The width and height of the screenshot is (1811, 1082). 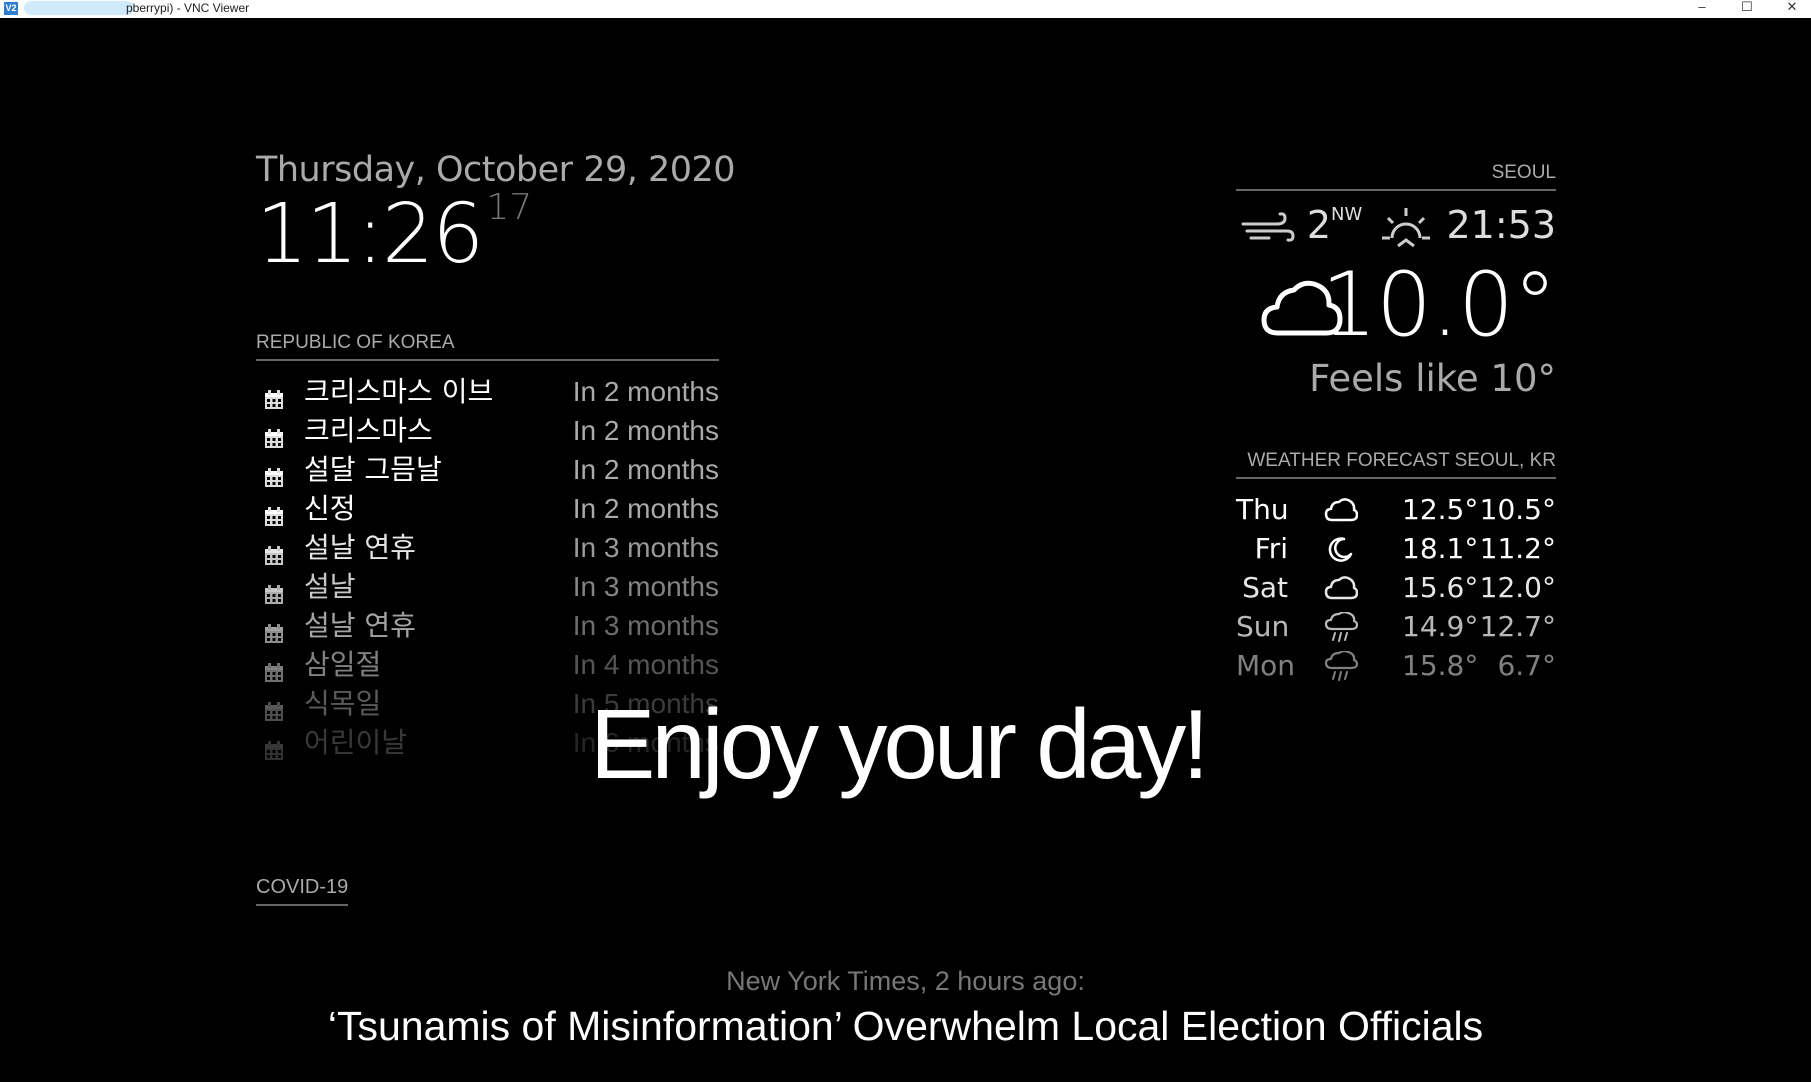 What do you see at coordinates (487, 667) in the screenshot?
I see `calendar-event: 삼일절 In 4 months` at bounding box center [487, 667].